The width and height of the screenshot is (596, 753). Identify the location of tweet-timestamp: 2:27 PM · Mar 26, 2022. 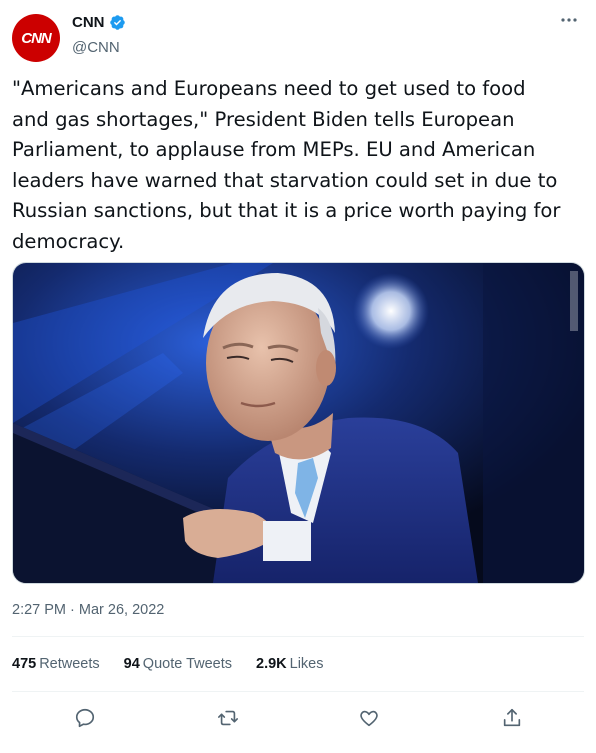
(88, 610).